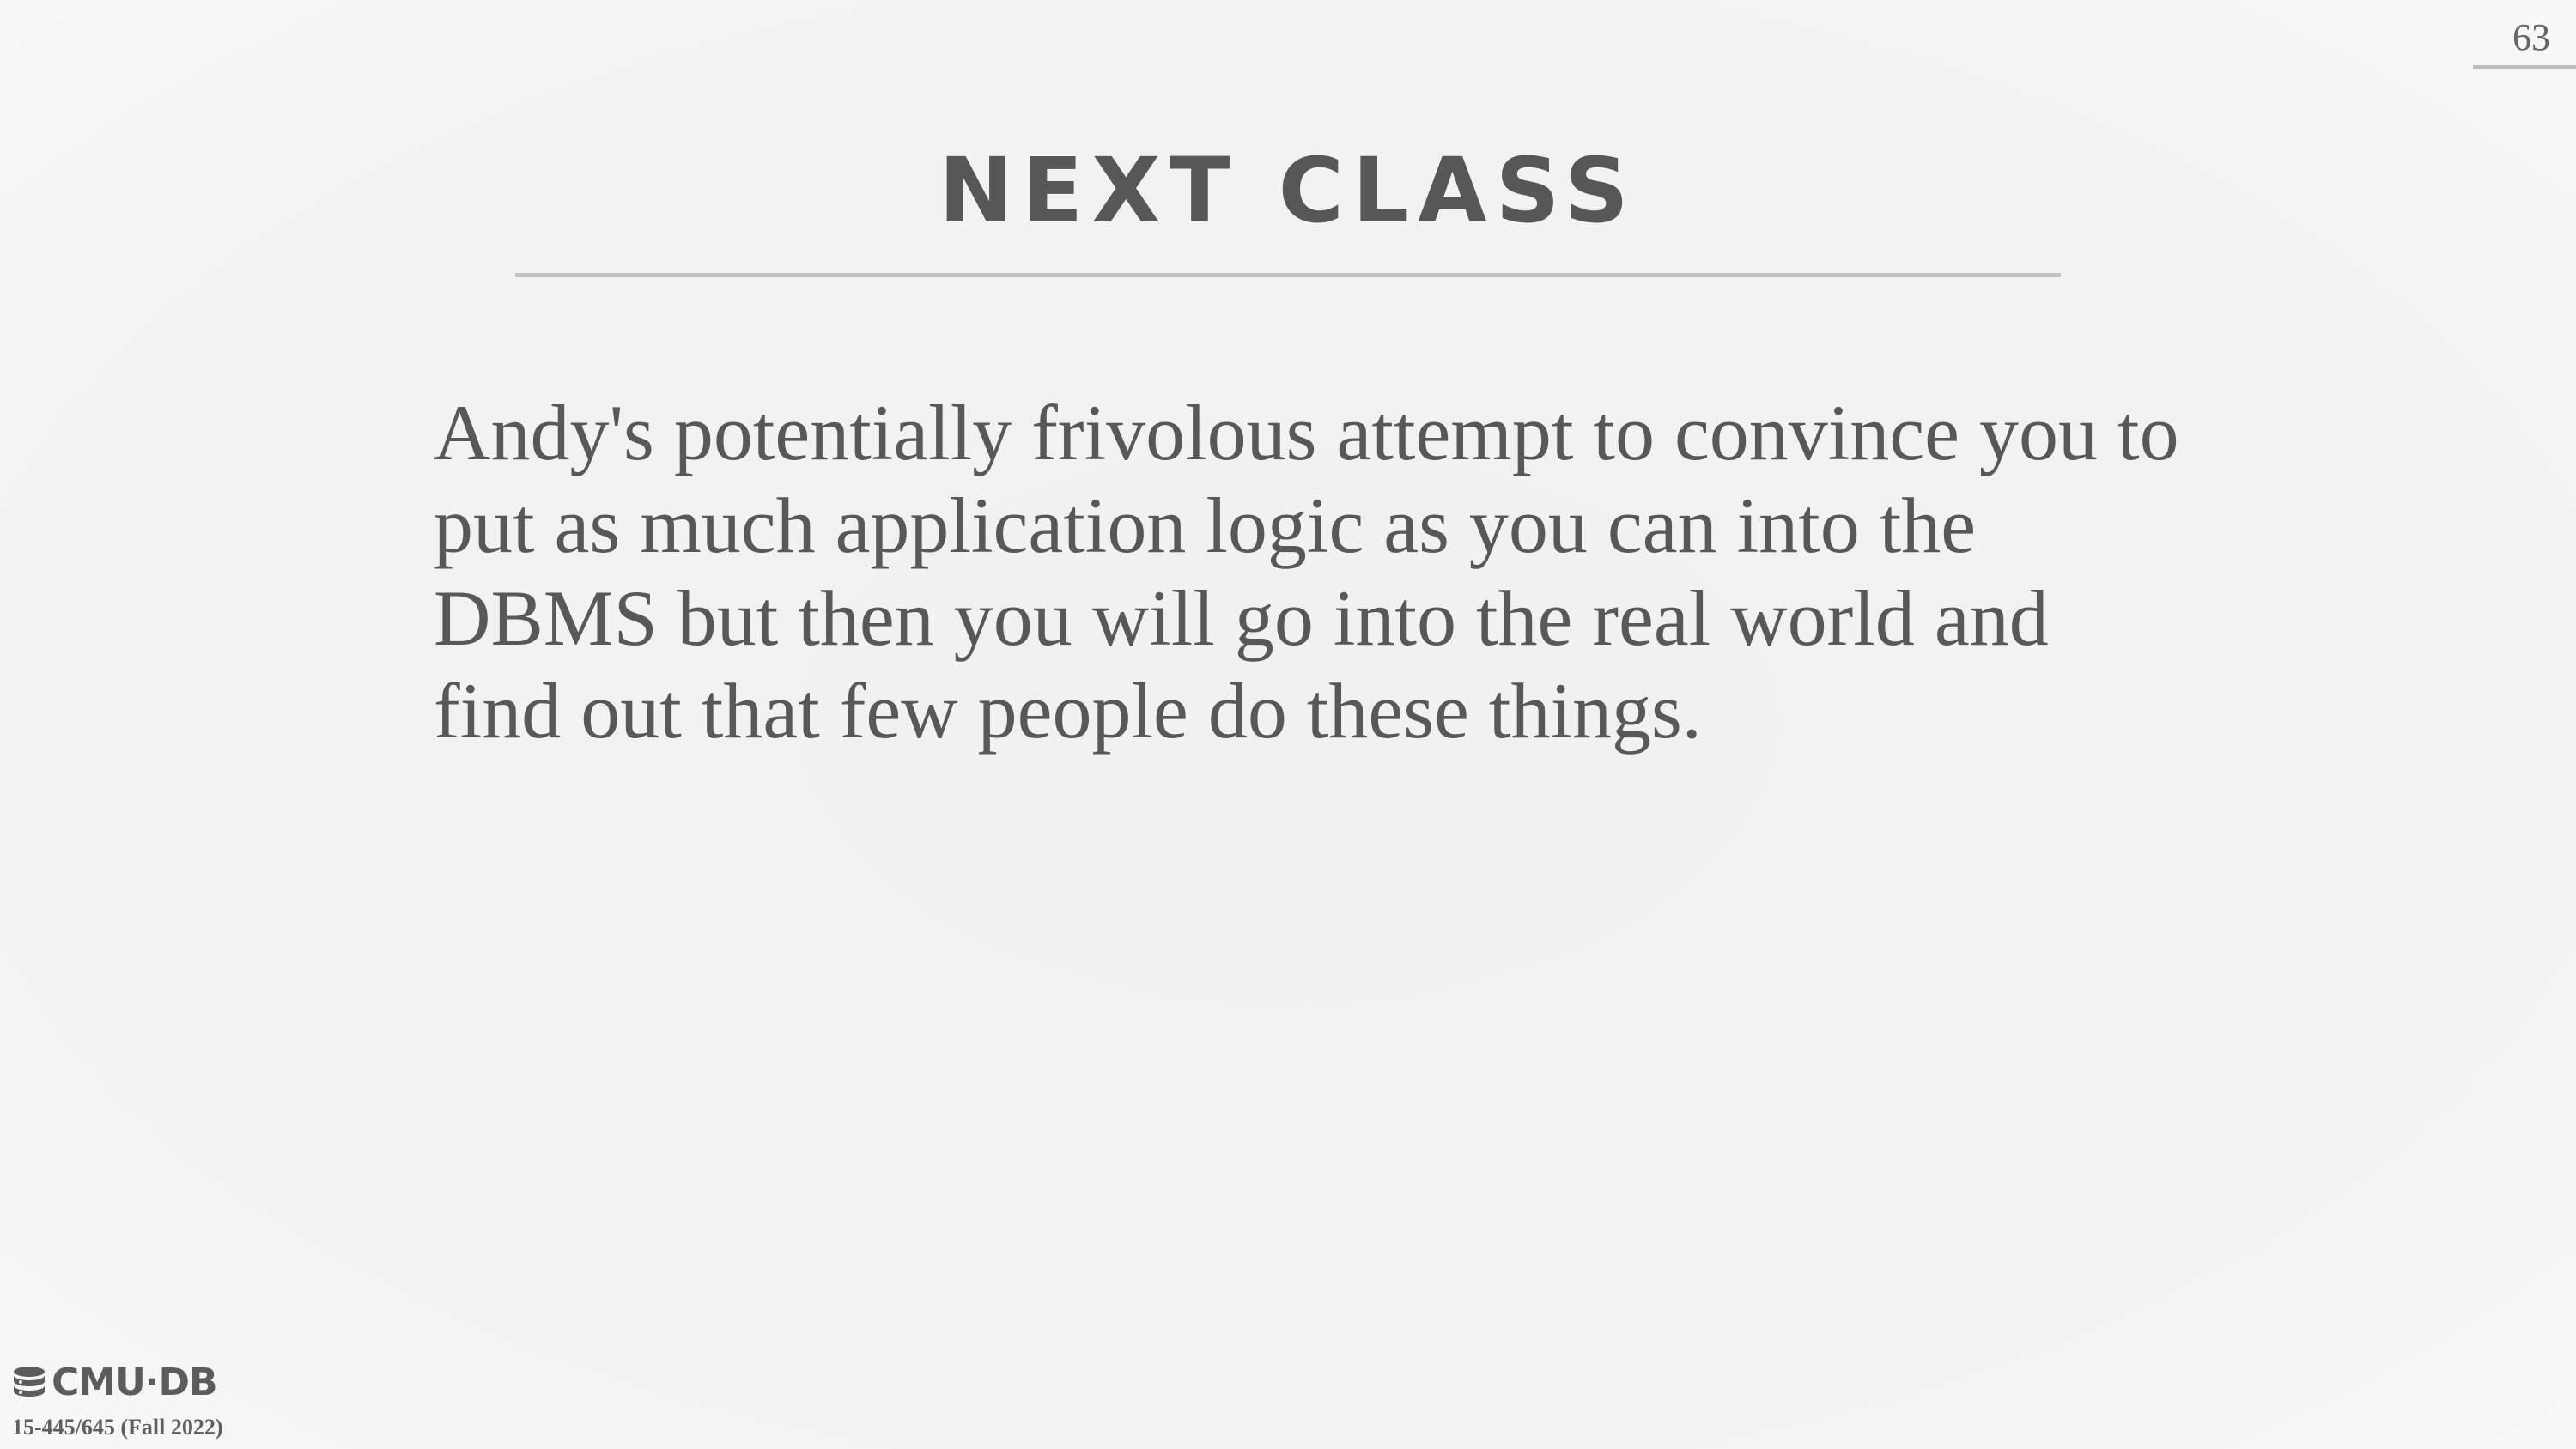 The height and width of the screenshot is (1449, 2576). I want to click on logo-text: CMU·DB, so click(135, 1382).